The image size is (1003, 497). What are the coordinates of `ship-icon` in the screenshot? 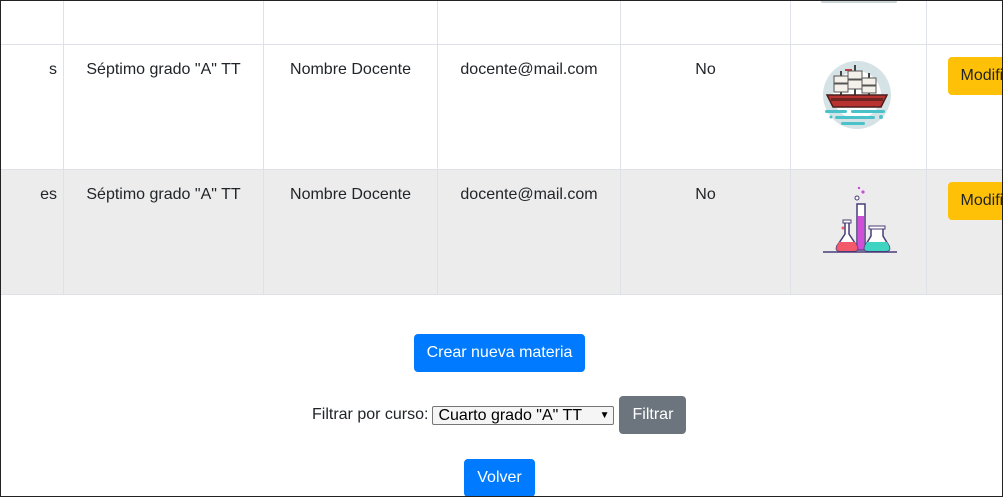 It's located at (856, 95).